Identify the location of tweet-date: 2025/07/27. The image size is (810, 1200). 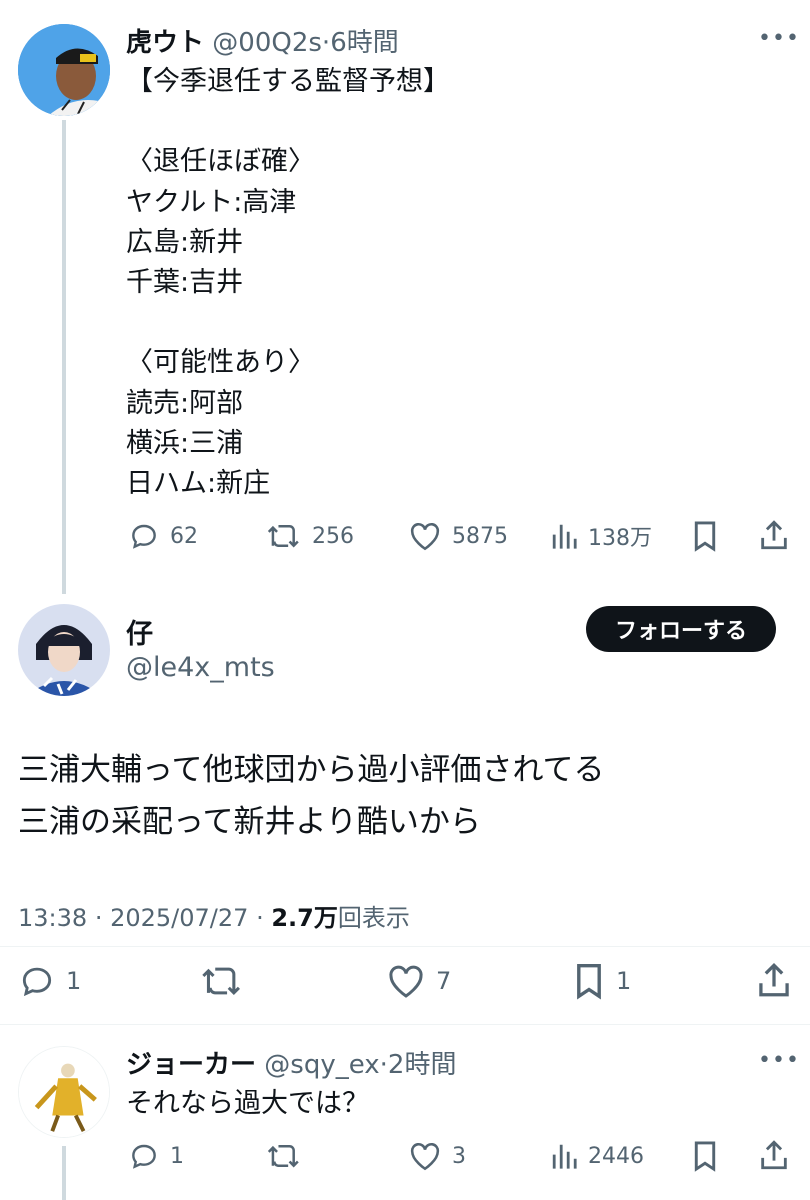
(179, 918).